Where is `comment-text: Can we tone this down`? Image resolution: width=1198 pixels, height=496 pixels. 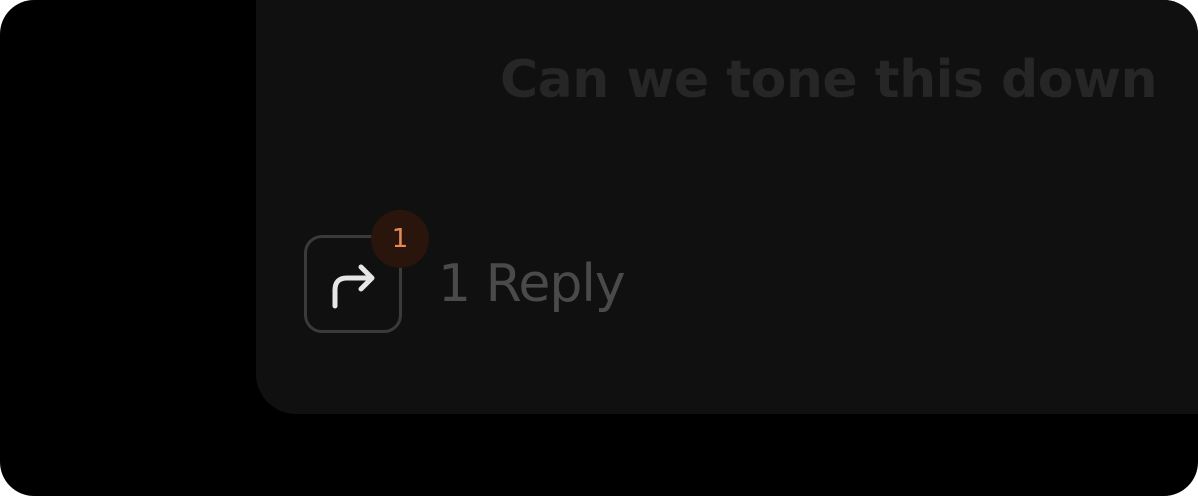 comment-text: Can we tone this down is located at coordinates (829, 80).